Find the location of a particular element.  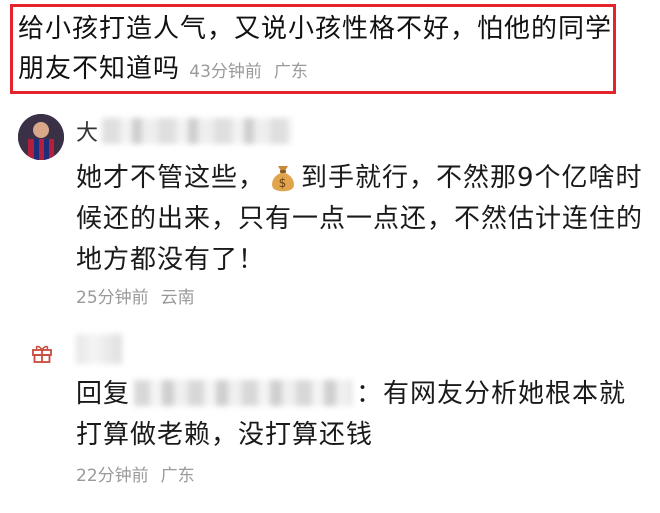

top-comment-meta: 43分钟前 广东 is located at coordinates (248, 72).